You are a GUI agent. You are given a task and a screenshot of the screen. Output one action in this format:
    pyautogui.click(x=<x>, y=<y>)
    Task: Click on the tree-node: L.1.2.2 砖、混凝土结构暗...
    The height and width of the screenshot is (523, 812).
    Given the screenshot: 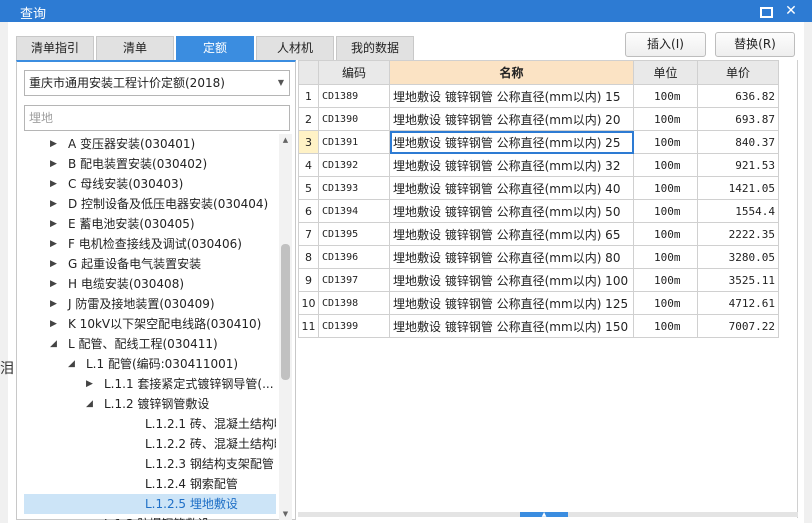 What is the action you would take?
    pyautogui.click(x=150, y=444)
    